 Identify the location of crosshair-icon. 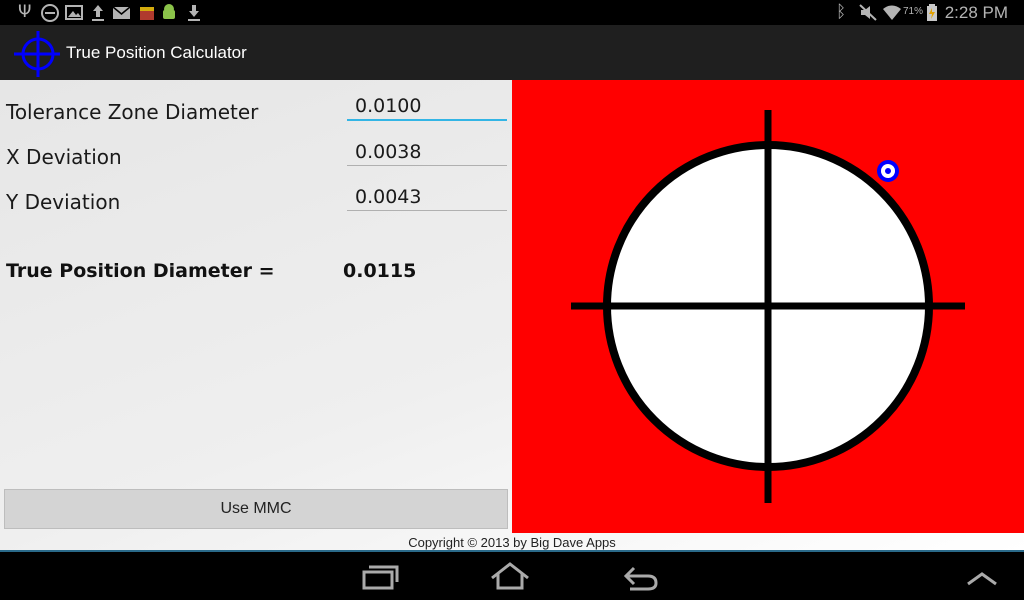
(36, 53).